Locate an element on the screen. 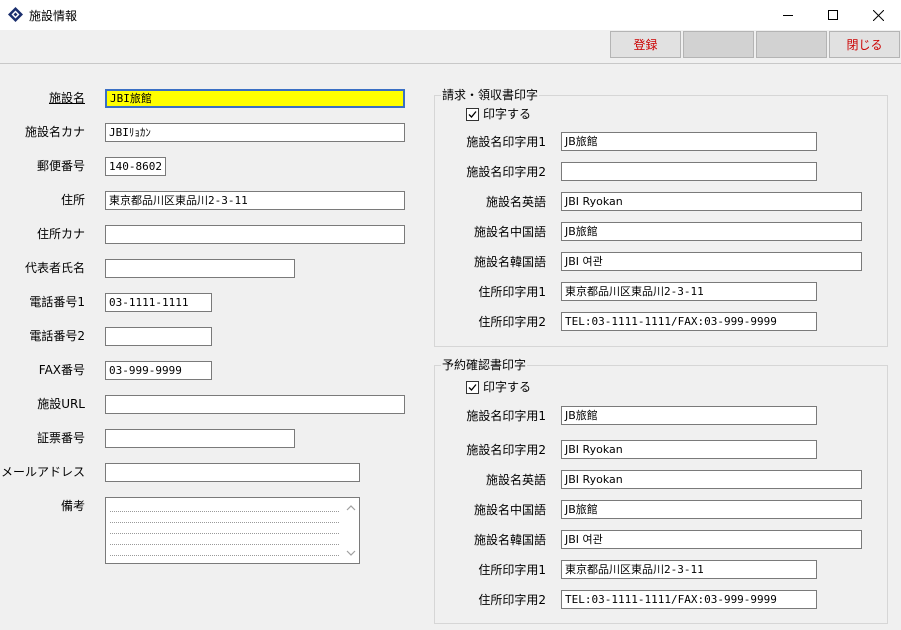 Image resolution: width=901 pixels, height=630 pixels. reservation-name-print2-label: 施設名印字用2 is located at coordinates (506, 450).